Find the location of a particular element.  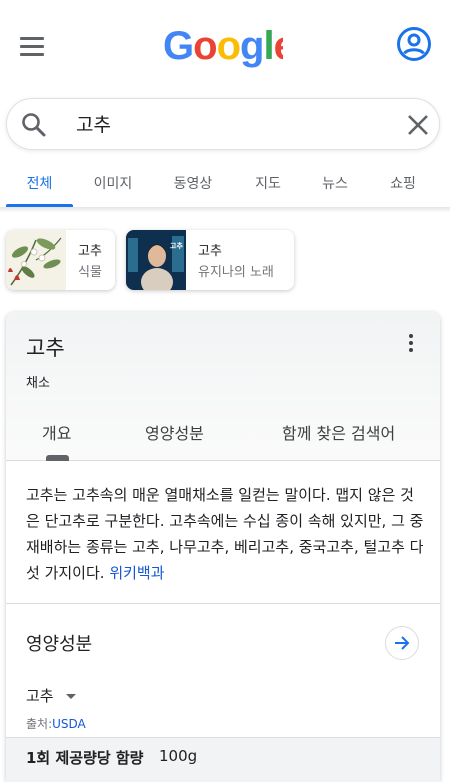

divider is located at coordinates (223, 603).